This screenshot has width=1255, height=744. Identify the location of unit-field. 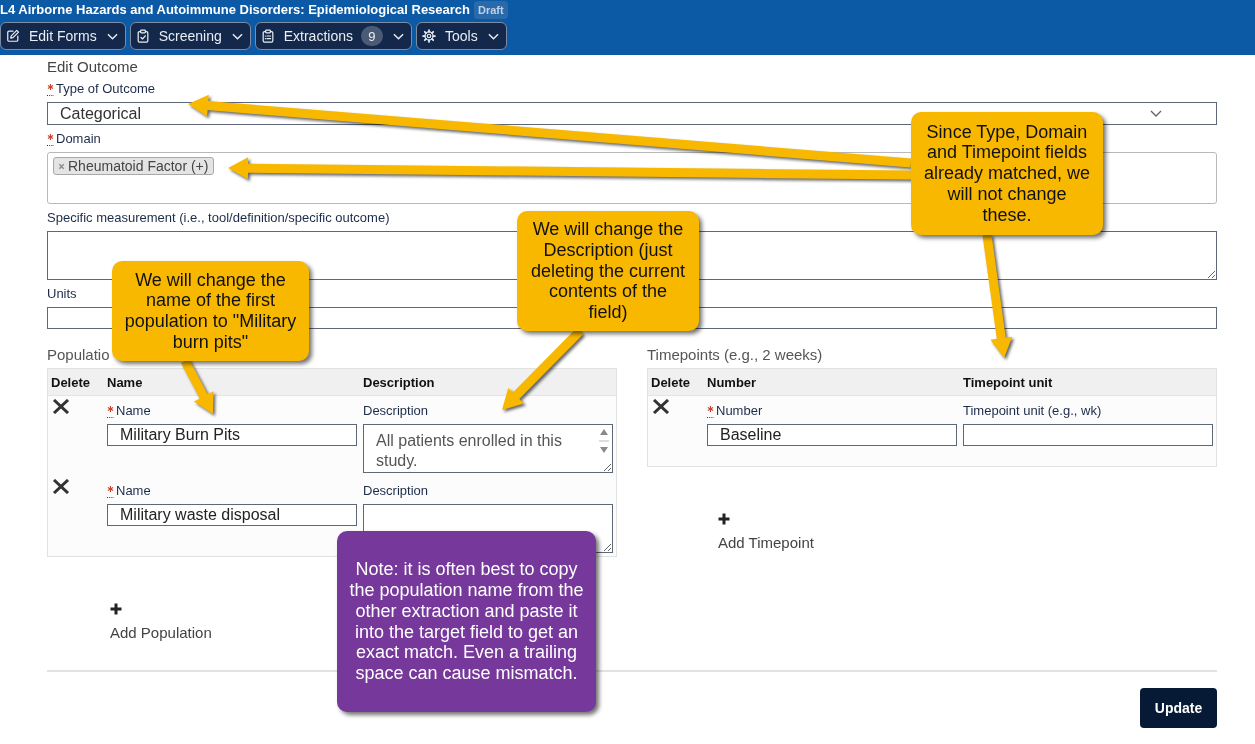
(1088, 435).